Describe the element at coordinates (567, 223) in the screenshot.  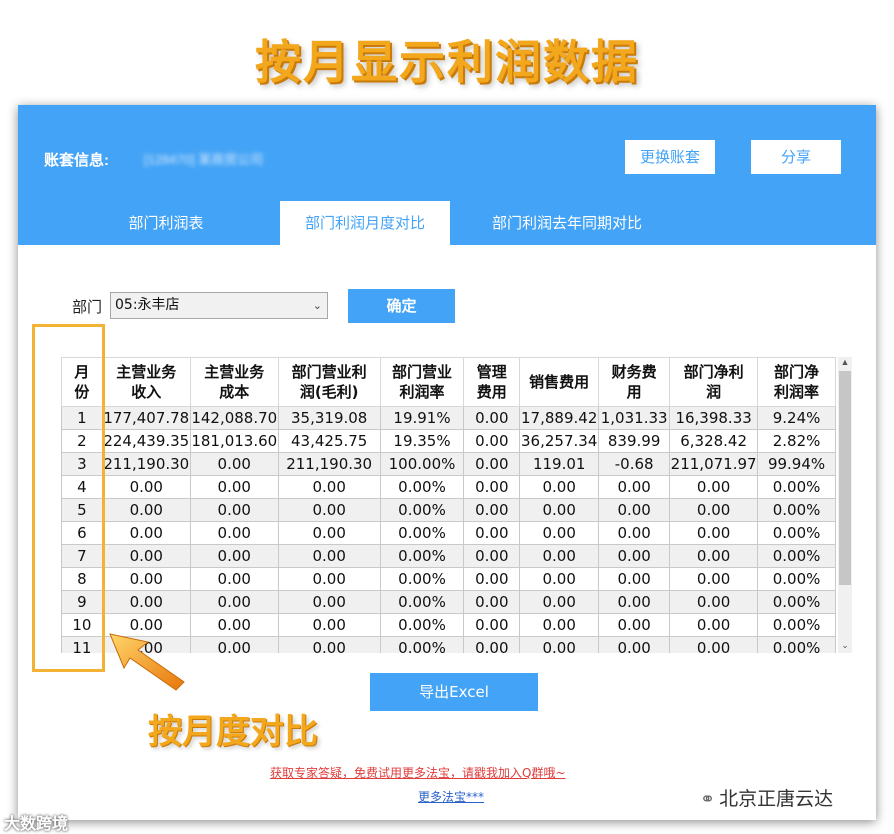
I see `tab-yoy-comparison: 部门利润去年同期对比` at that location.